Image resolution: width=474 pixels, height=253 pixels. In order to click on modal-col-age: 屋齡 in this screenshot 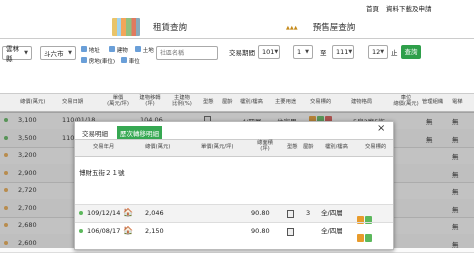, I will do `click(308, 147)`.